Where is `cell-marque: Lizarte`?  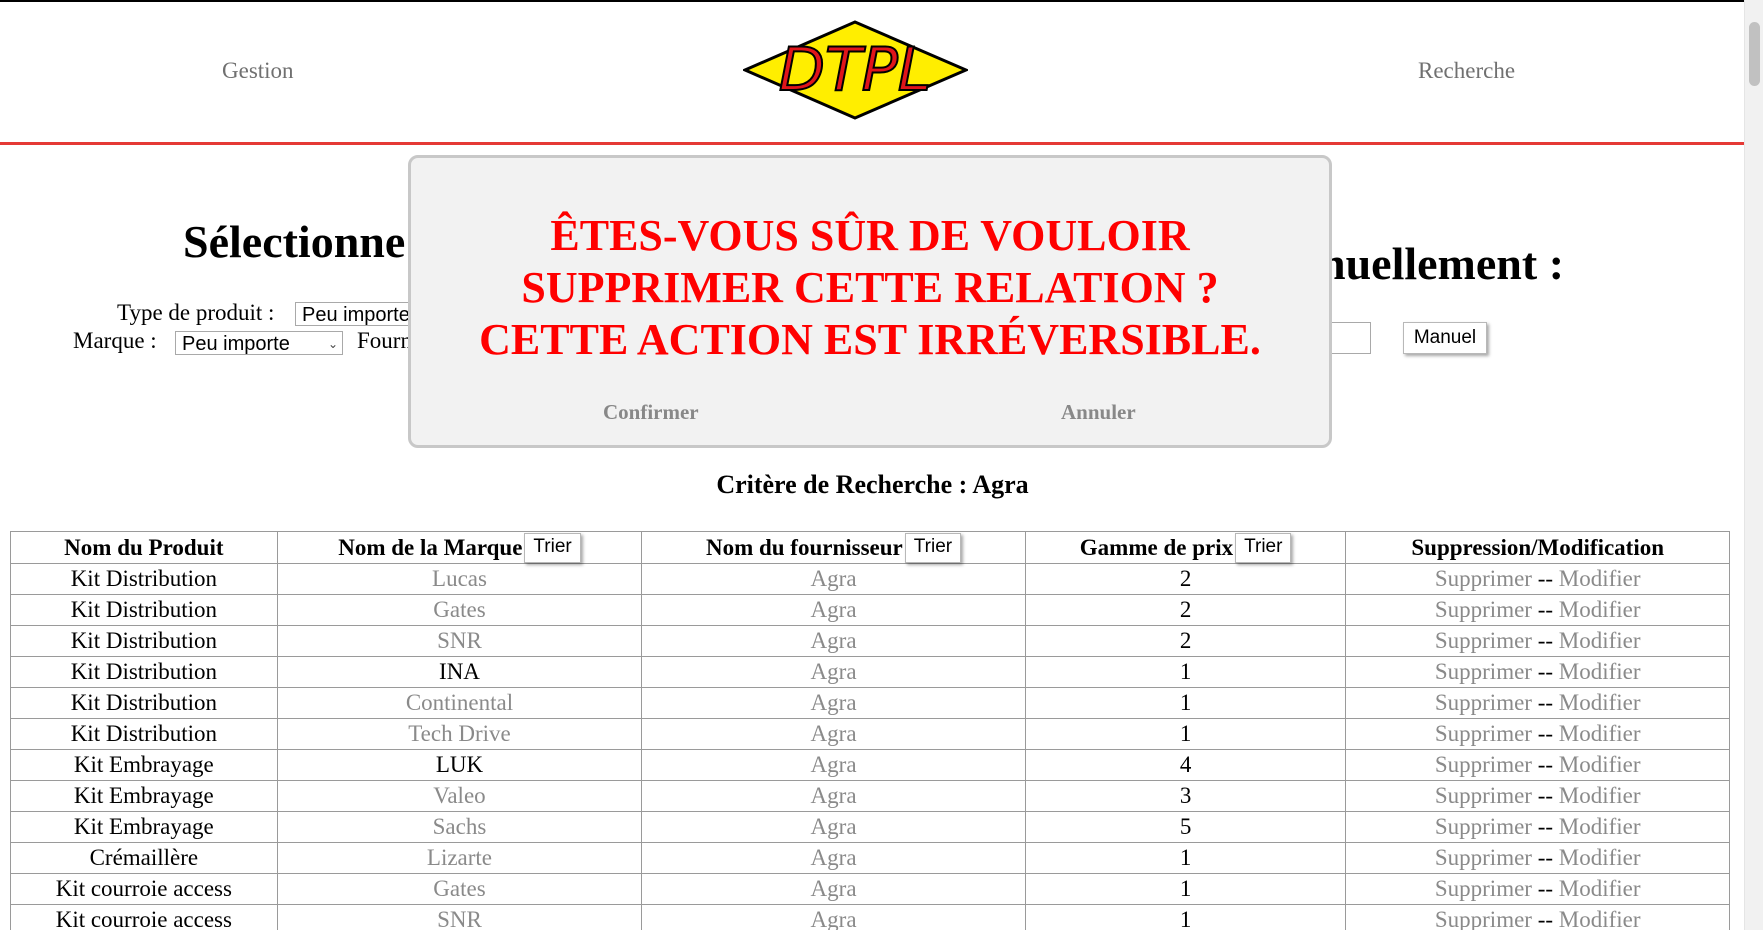 cell-marque: Lizarte is located at coordinates (459, 858).